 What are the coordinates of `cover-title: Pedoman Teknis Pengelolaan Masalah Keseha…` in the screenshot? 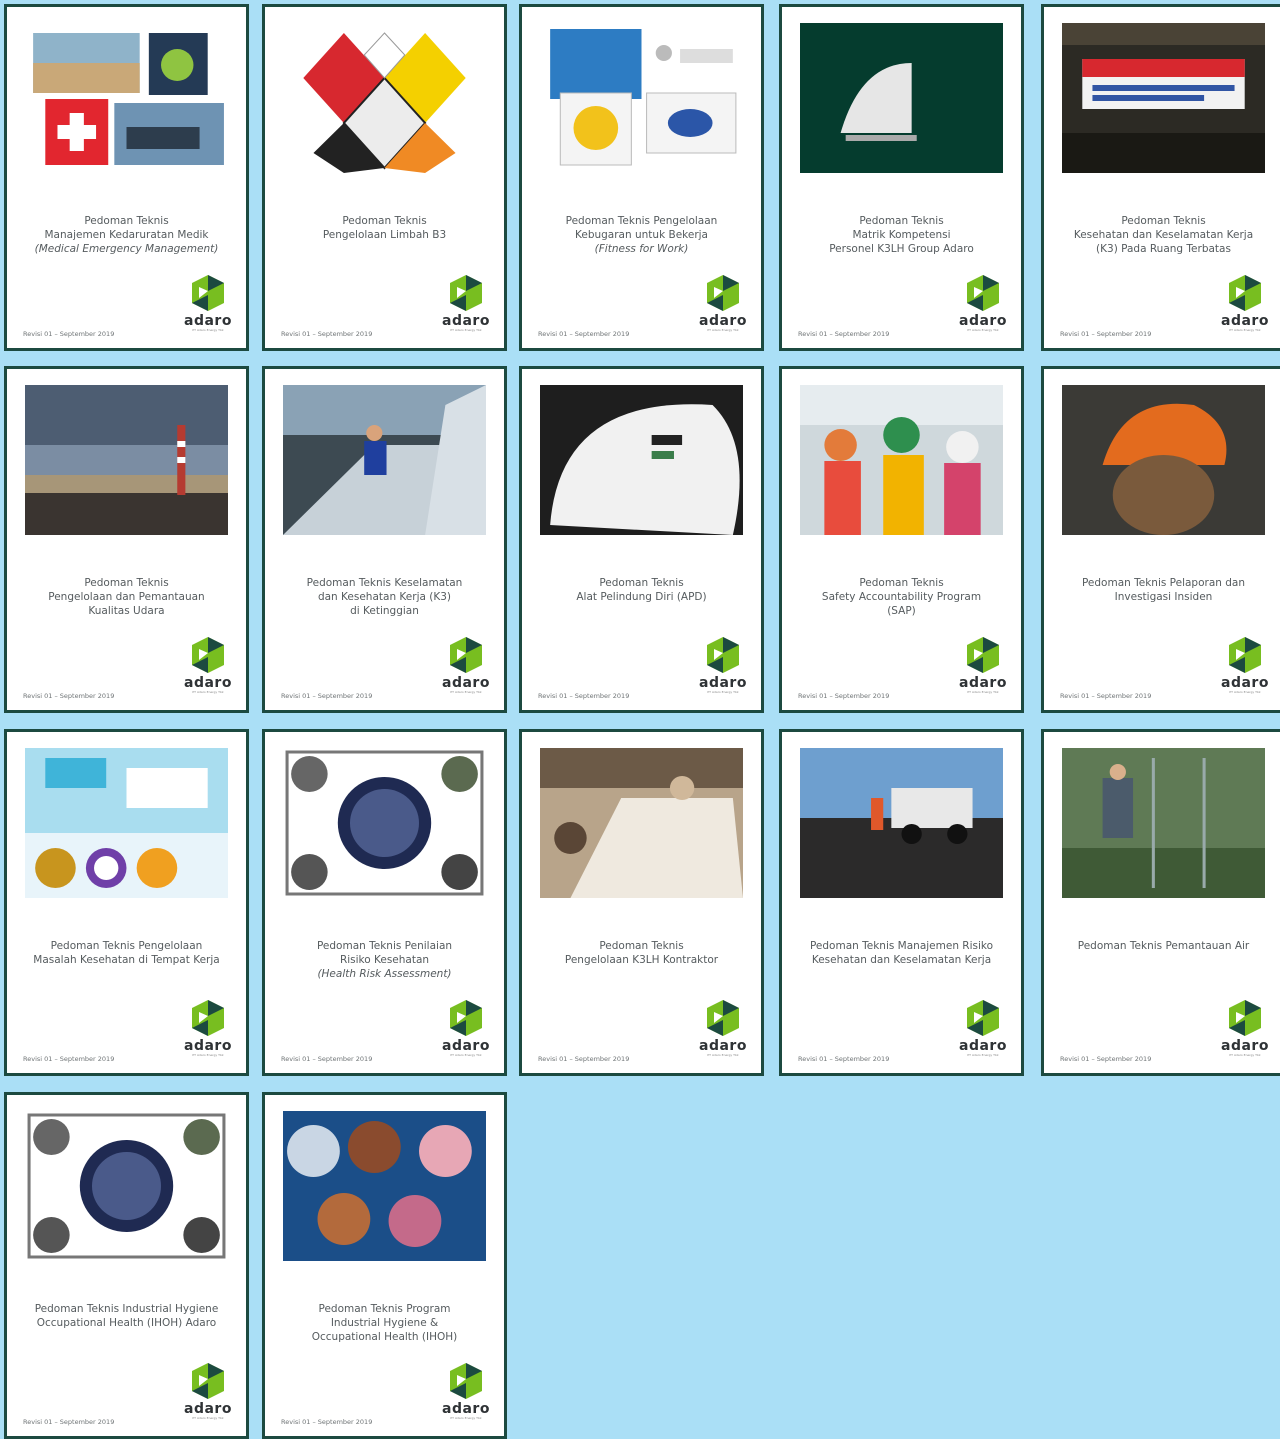 It's located at (126, 953).